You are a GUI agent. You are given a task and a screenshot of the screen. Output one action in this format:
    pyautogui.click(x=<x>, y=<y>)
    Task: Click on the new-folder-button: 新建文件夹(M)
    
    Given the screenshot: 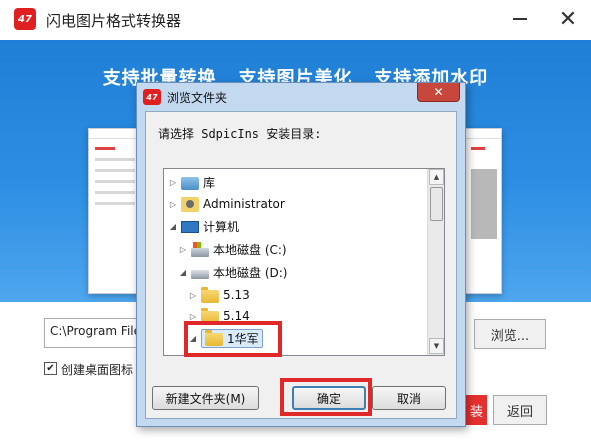 What is the action you would take?
    pyautogui.click(x=205, y=398)
    